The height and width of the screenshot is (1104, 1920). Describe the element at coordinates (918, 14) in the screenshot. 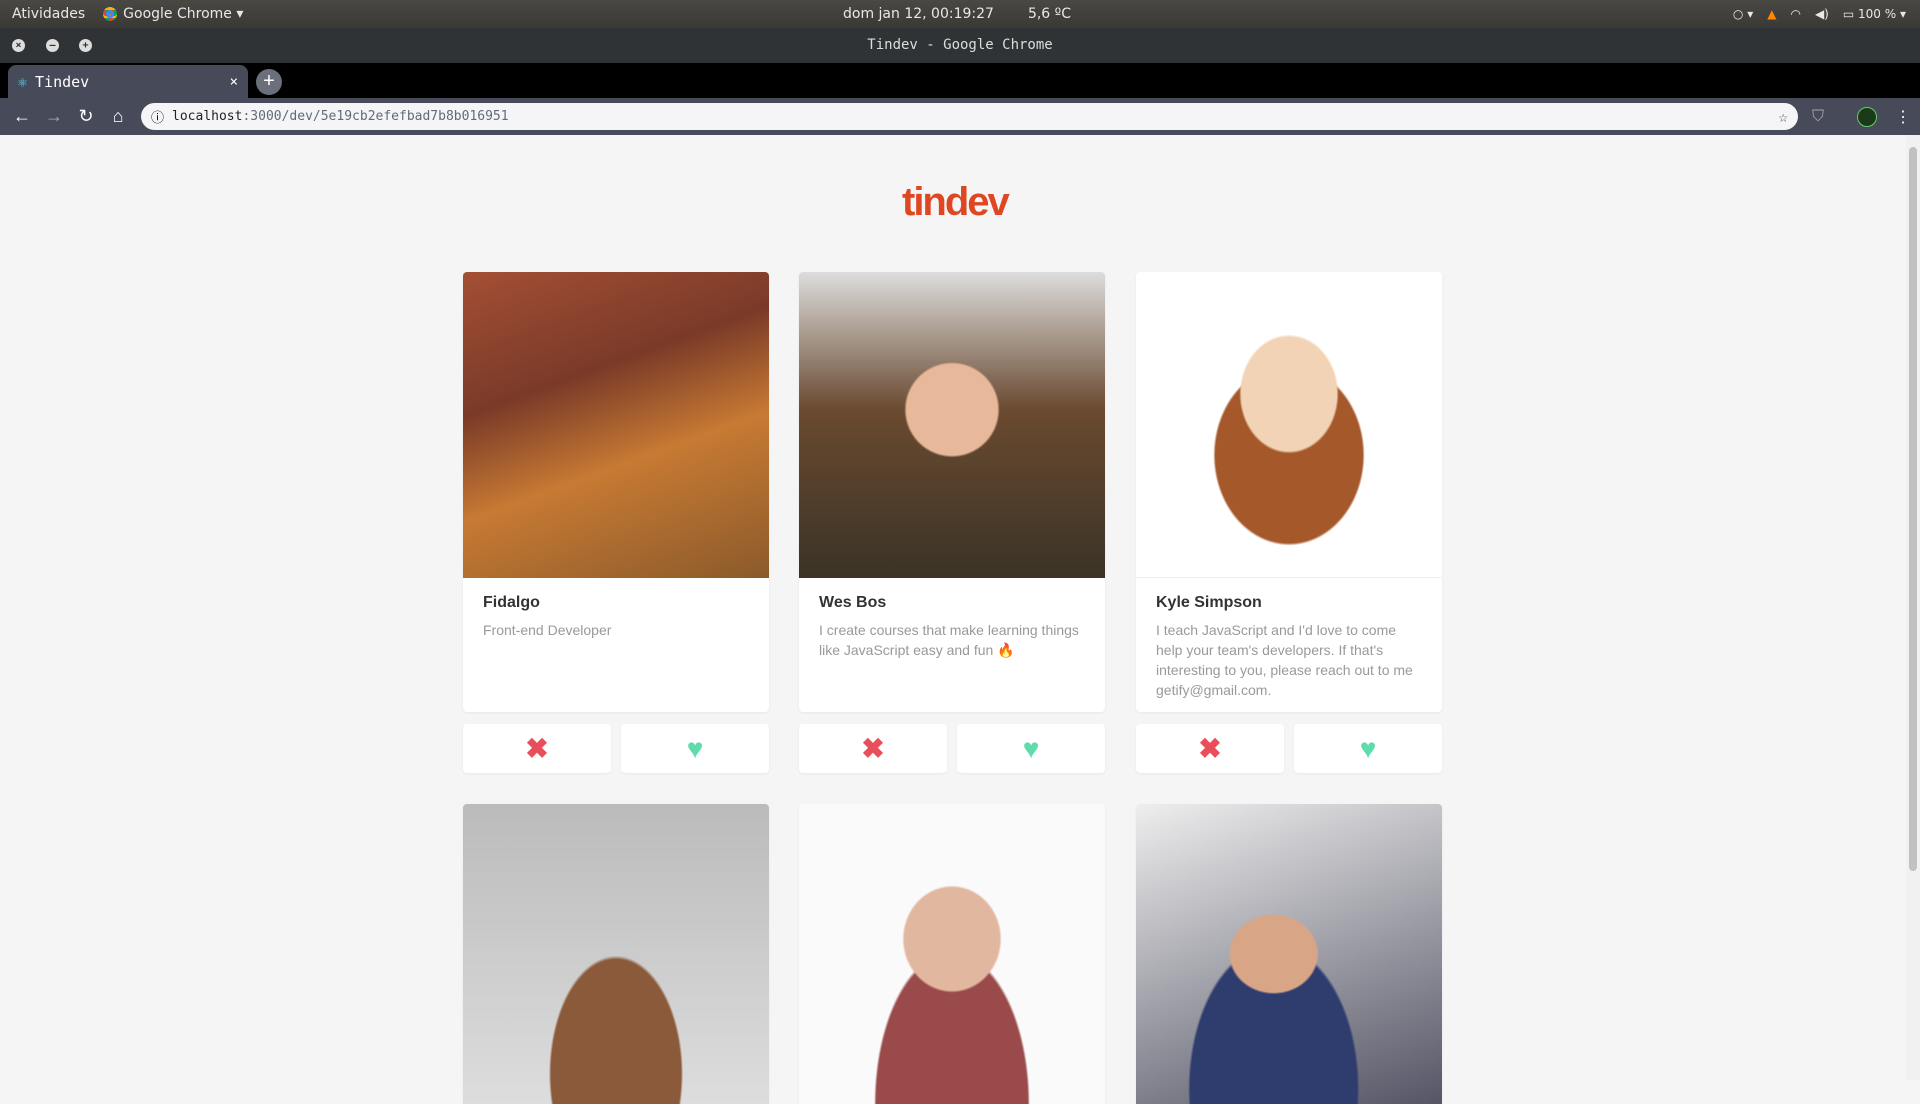

I see `clock: dom jan 12, 00:19:27` at that location.